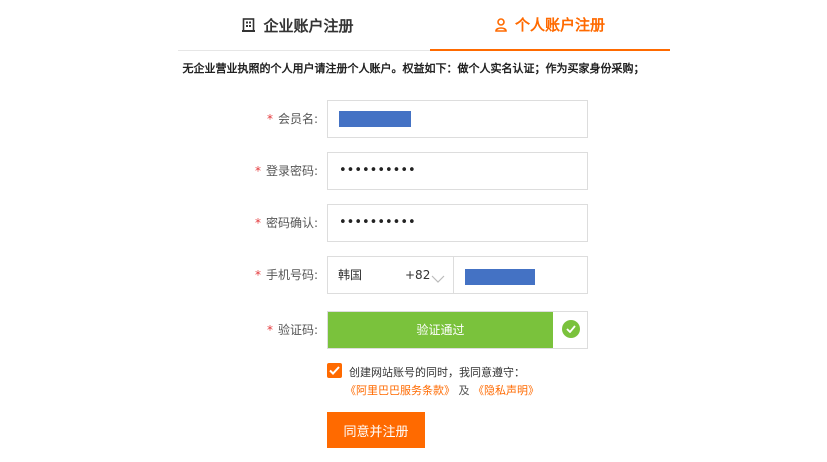 Image resolution: width=827 pixels, height=462 pixels. What do you see at coordinates (457, 119) in the screenshot?
I see `member-name-input` at bounding box center [457, 119].